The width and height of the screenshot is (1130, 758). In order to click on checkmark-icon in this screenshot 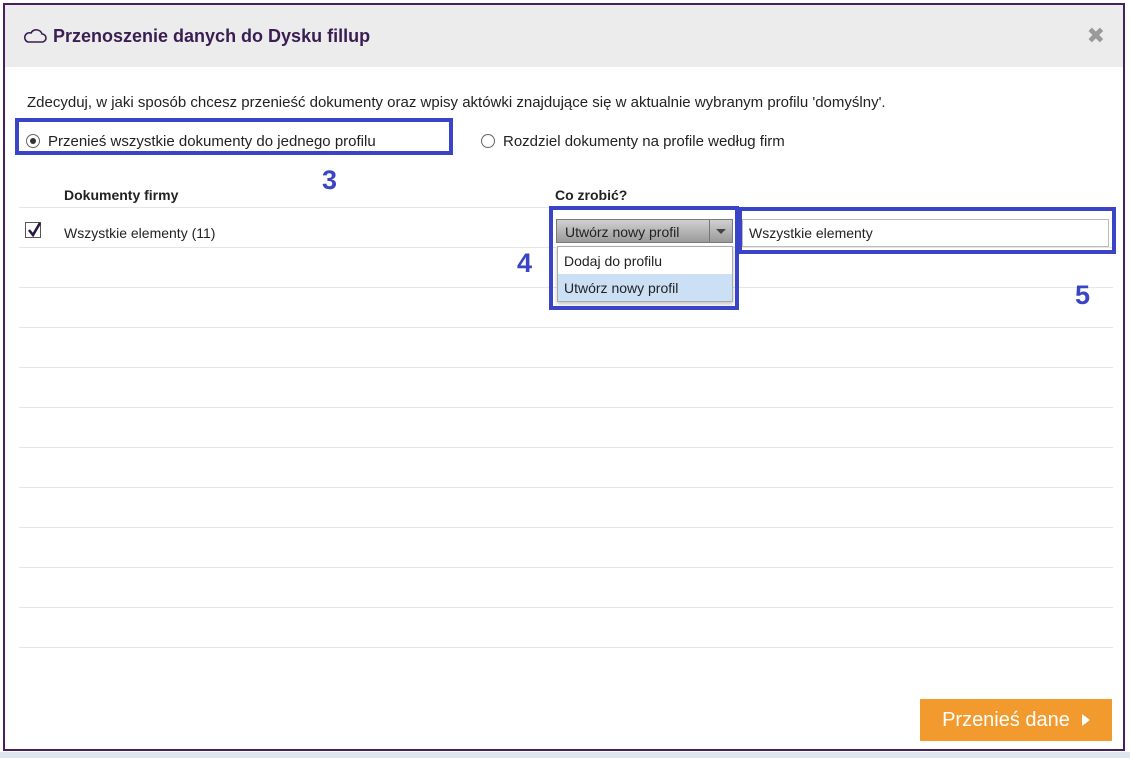, I will do `click(34, 230)`.